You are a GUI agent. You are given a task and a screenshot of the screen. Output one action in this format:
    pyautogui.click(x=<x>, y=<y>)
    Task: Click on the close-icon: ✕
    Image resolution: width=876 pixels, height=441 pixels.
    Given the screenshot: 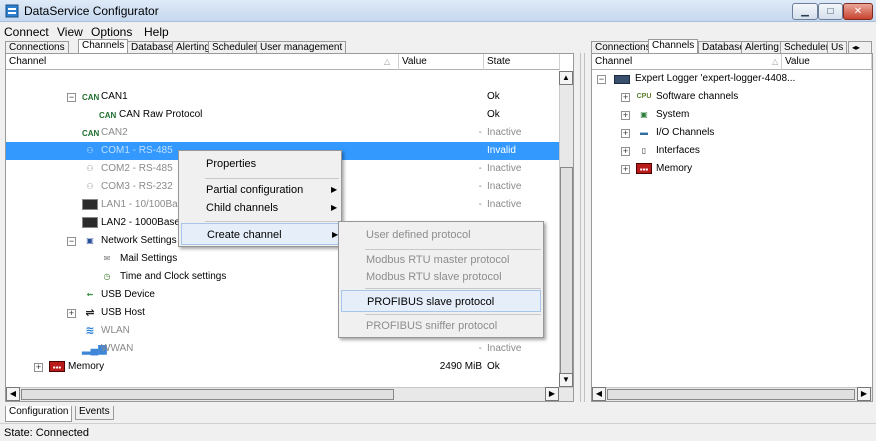 What is the action you would take?
    pyautogui.click(x=858, y=11)
    